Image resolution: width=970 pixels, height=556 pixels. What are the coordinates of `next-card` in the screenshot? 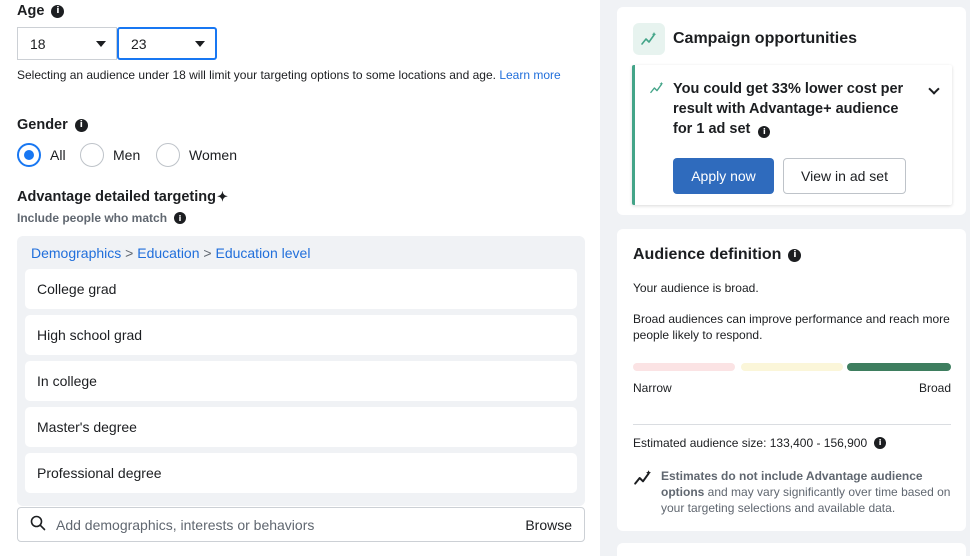 It's located at (791, 549).